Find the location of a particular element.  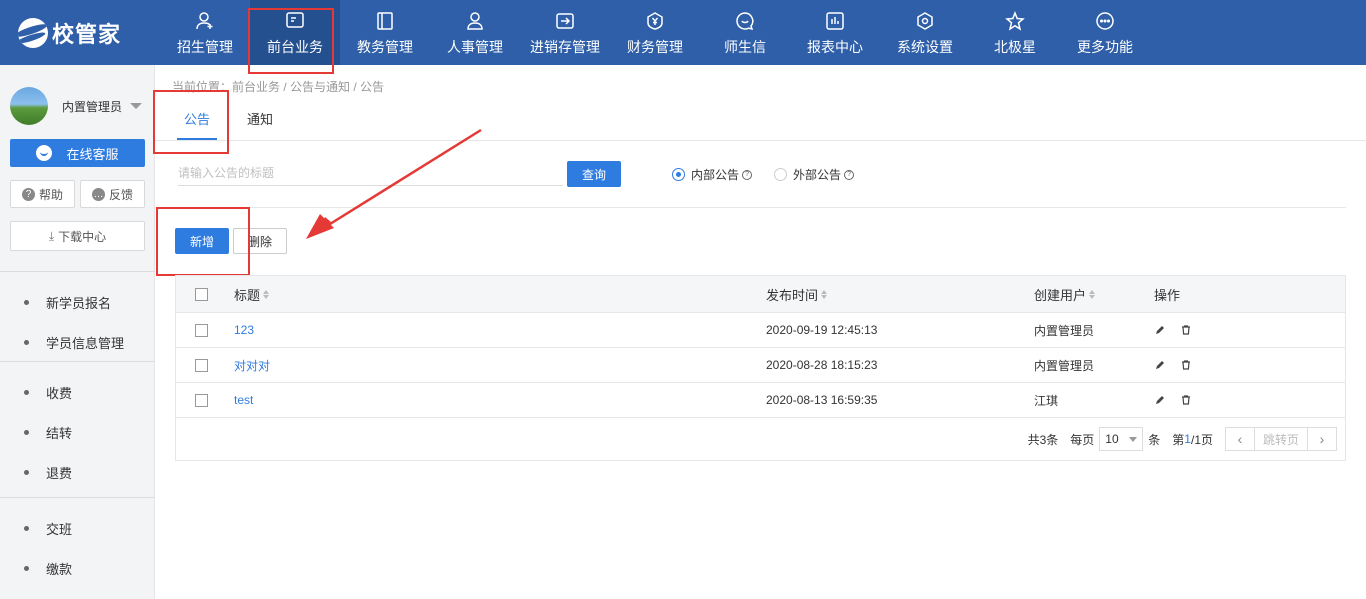

radio-internal: 内部公告 ? is located at coordinates (712, 174).